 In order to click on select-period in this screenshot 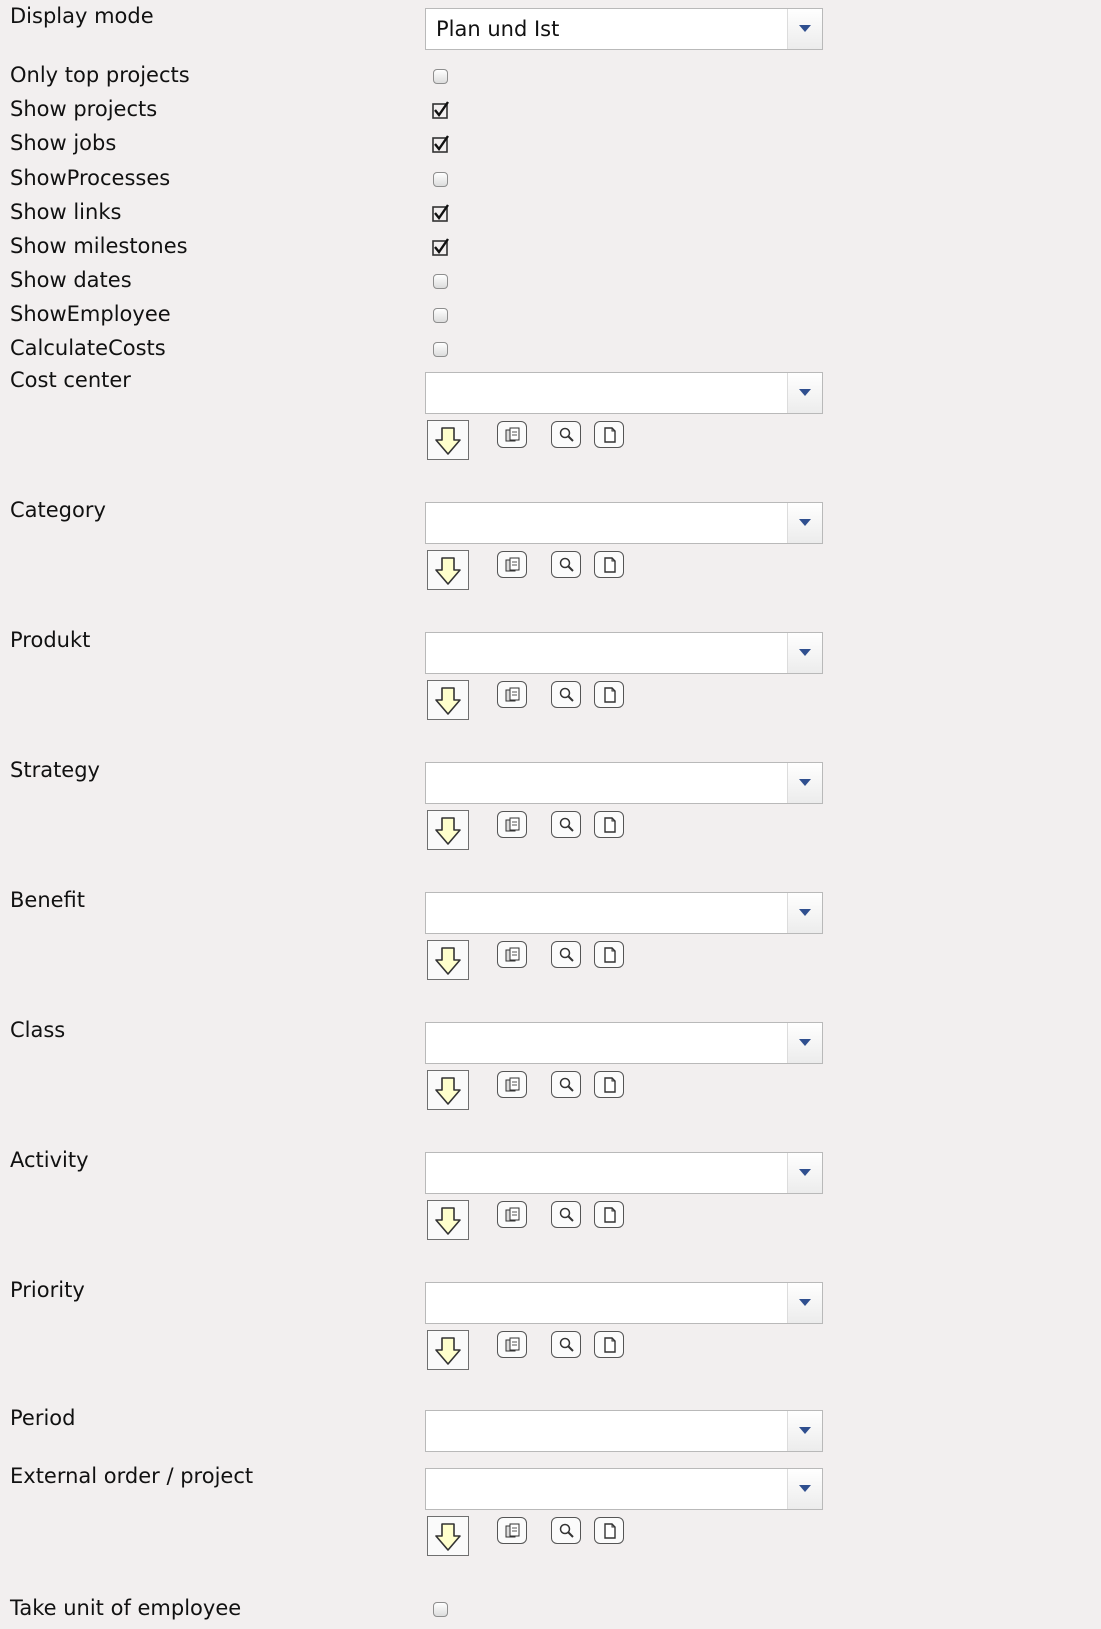, I will do `click(624, 1431)`.